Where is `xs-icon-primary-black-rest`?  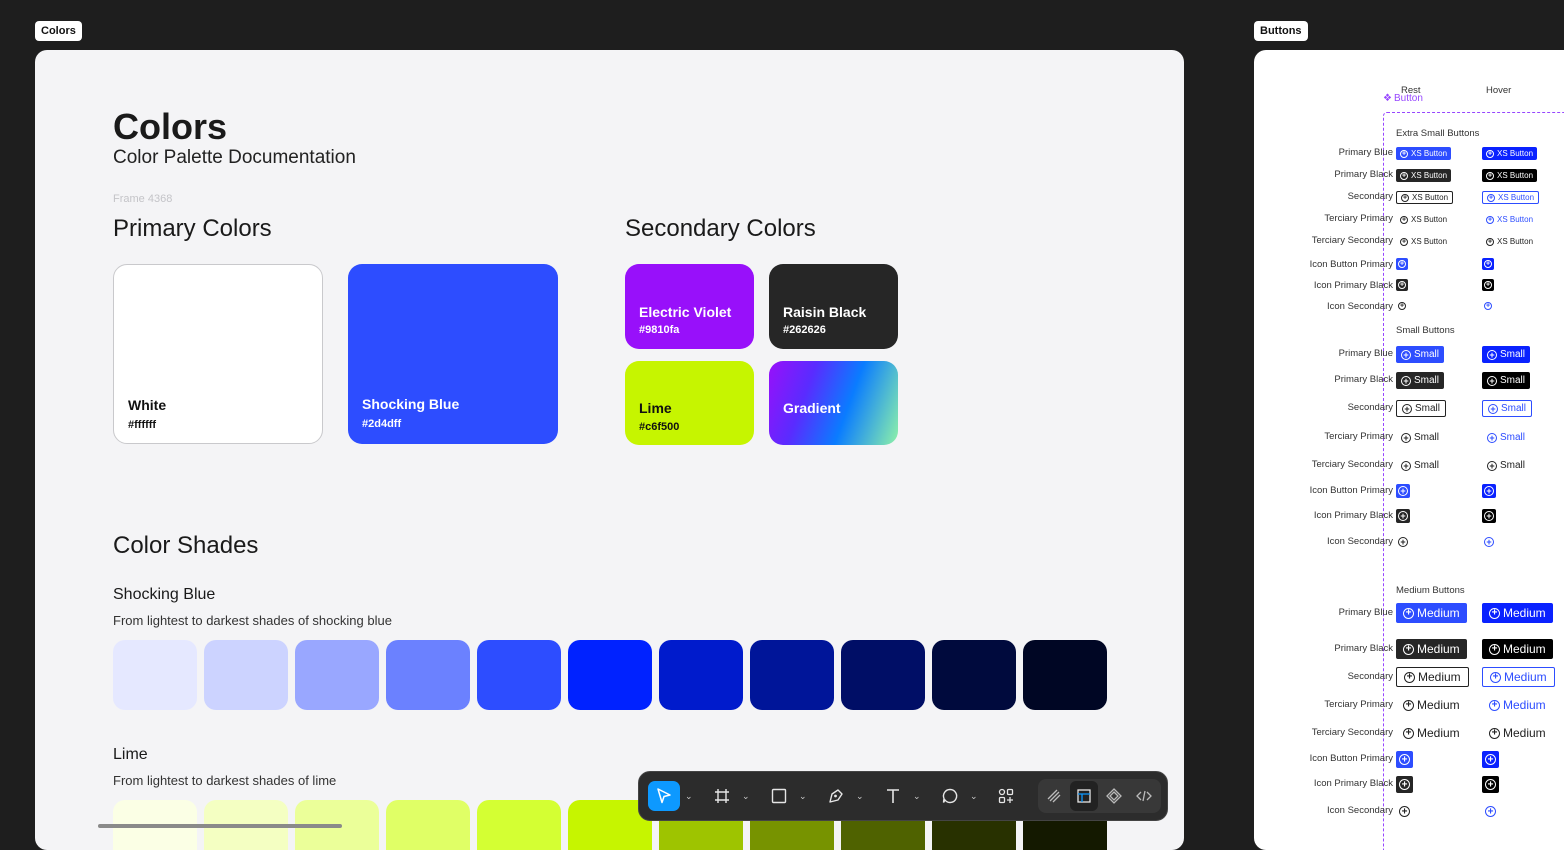 xs-icon-primary-black-rest is located at coordinates (1402, 285).